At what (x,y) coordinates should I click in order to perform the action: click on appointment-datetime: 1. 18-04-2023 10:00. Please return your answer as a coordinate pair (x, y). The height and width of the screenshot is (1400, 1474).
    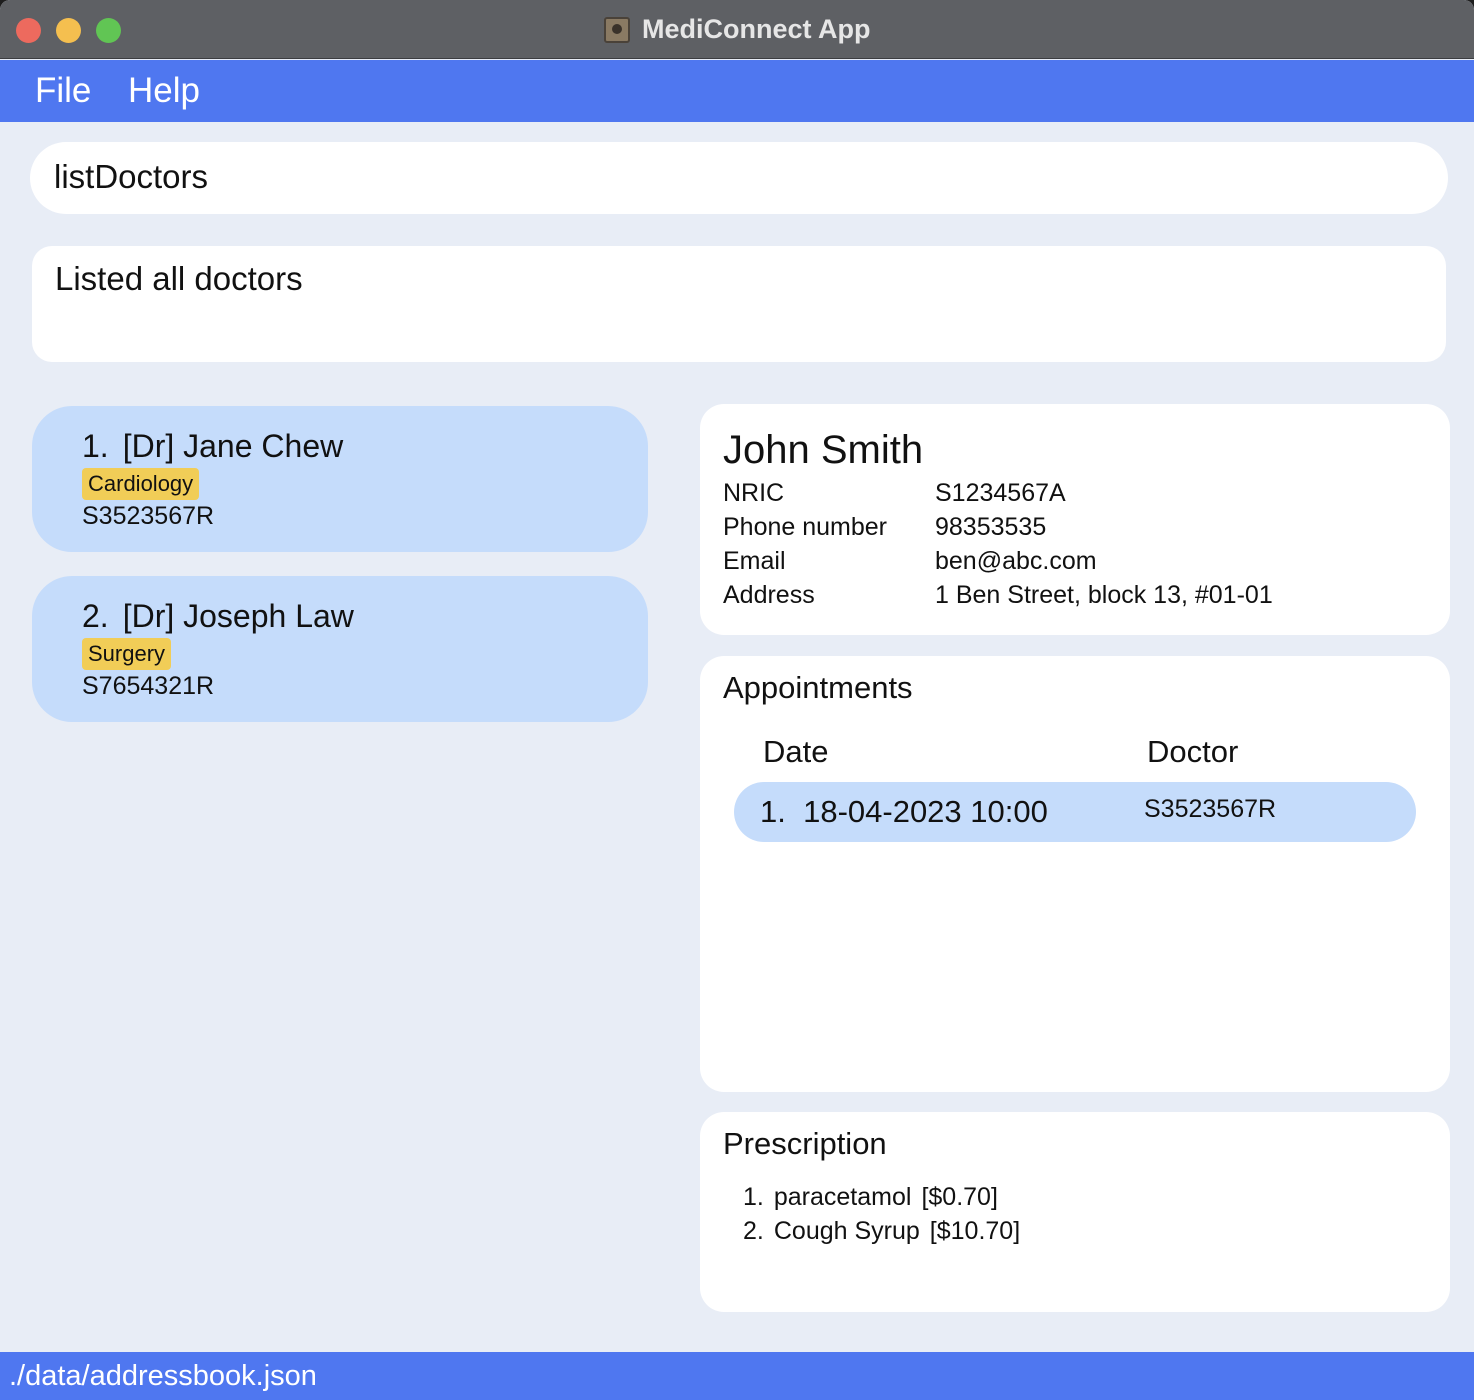
    Looking at the image, I should click on (904, 812).